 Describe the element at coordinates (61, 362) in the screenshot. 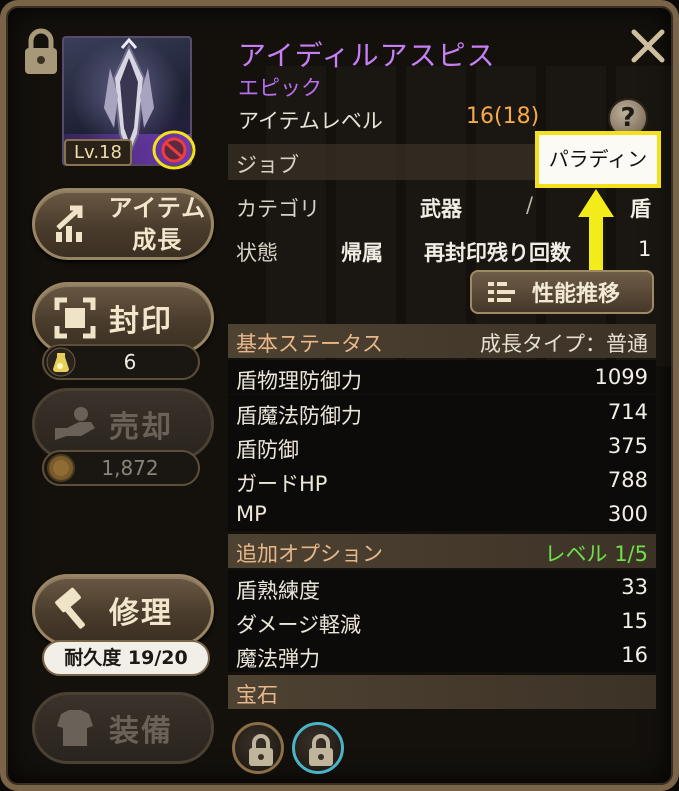

I see `seal-potion-icon` at that location.